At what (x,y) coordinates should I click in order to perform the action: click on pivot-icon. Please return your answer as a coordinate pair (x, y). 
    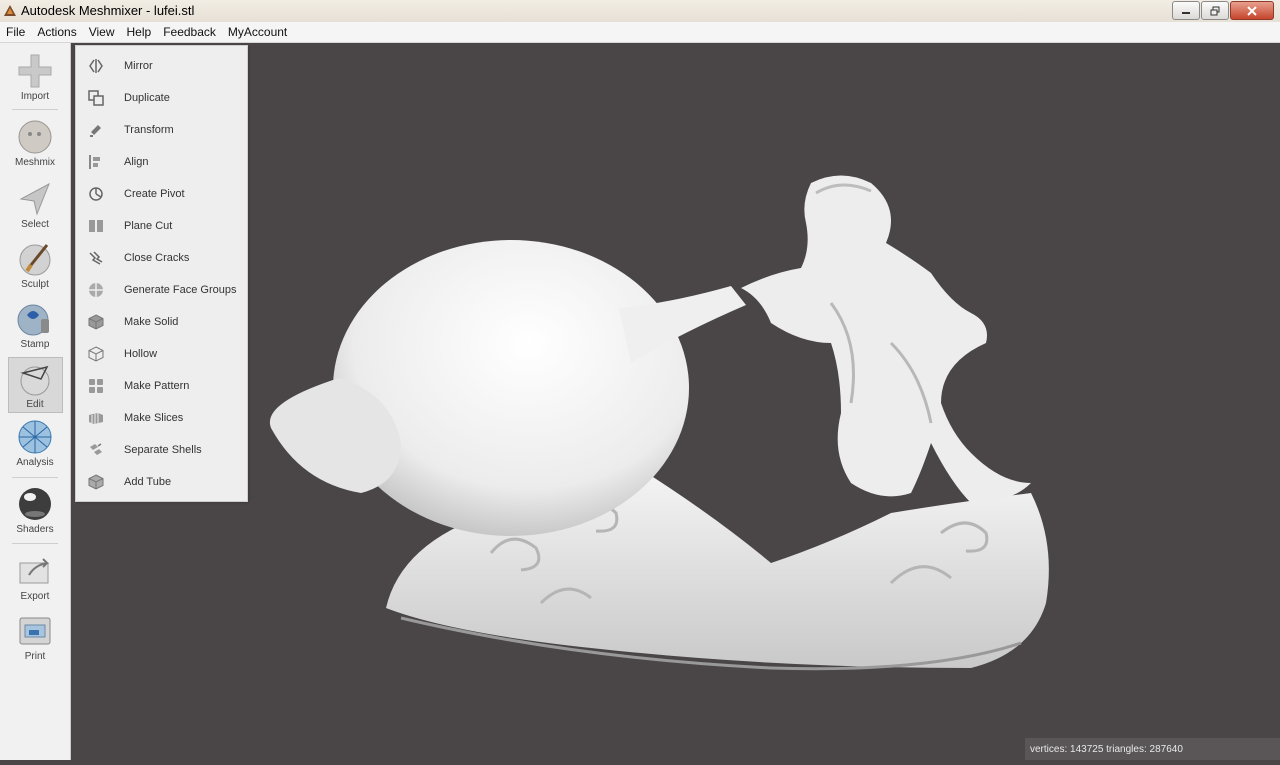
    Looking at the image, I should click on (96, 194).